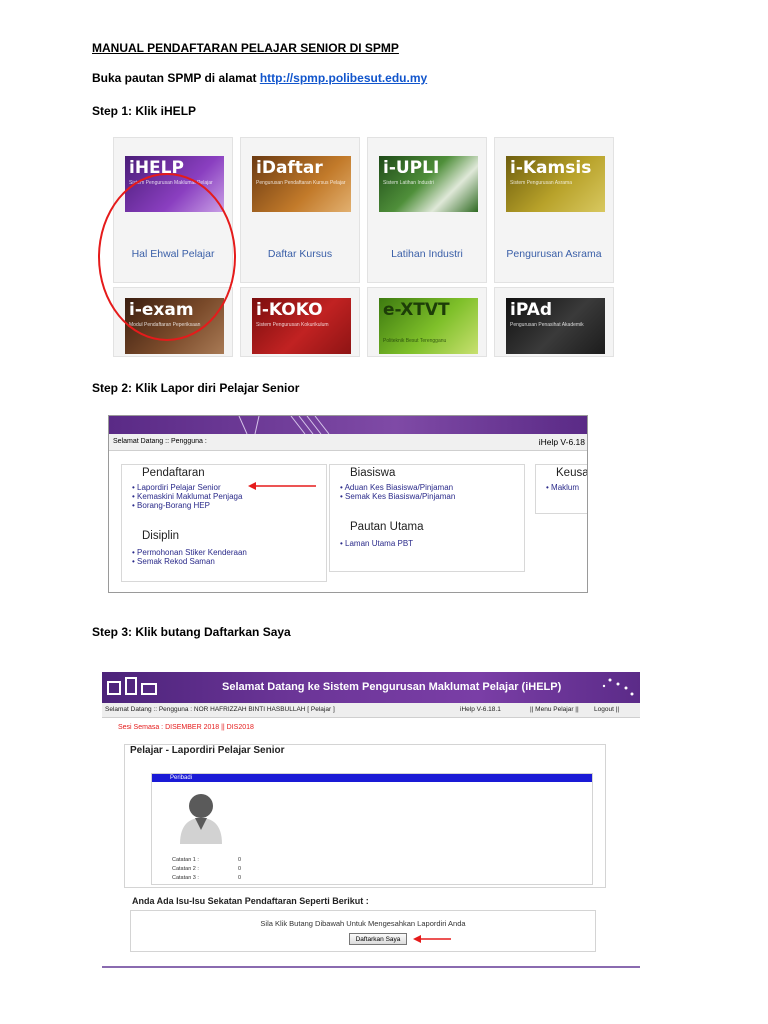 Image resolution: width=768 pixels, height=1024 pixels. Describe the element at coordinates (416, 310) in the screenshot. I see `extvt-banner-text: e-XTVT` at that location.